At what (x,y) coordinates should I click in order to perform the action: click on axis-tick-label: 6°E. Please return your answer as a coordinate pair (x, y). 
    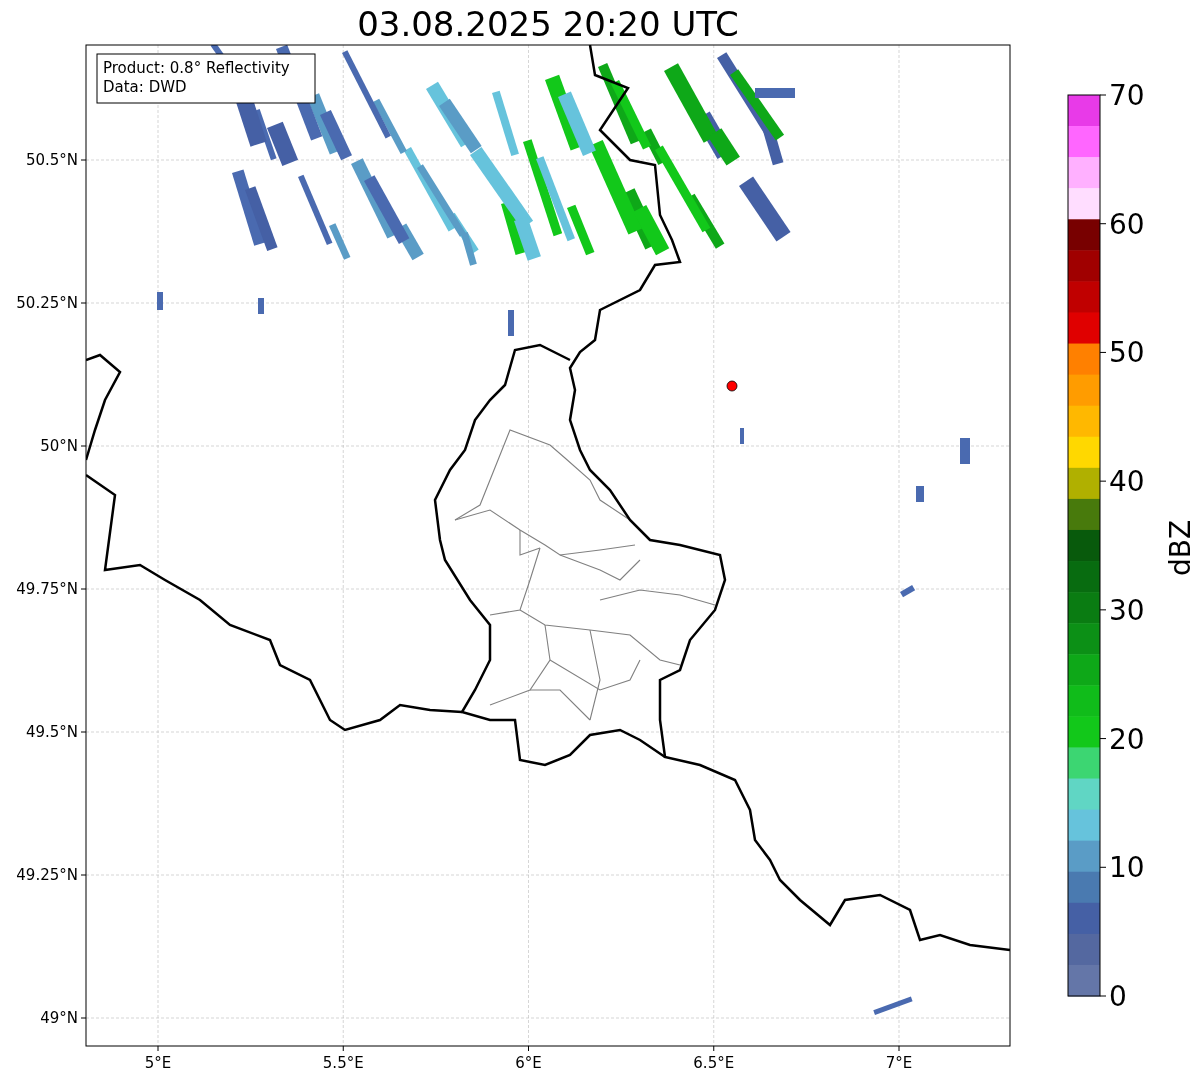
    Looking at the image, I should click on (528, 1063).